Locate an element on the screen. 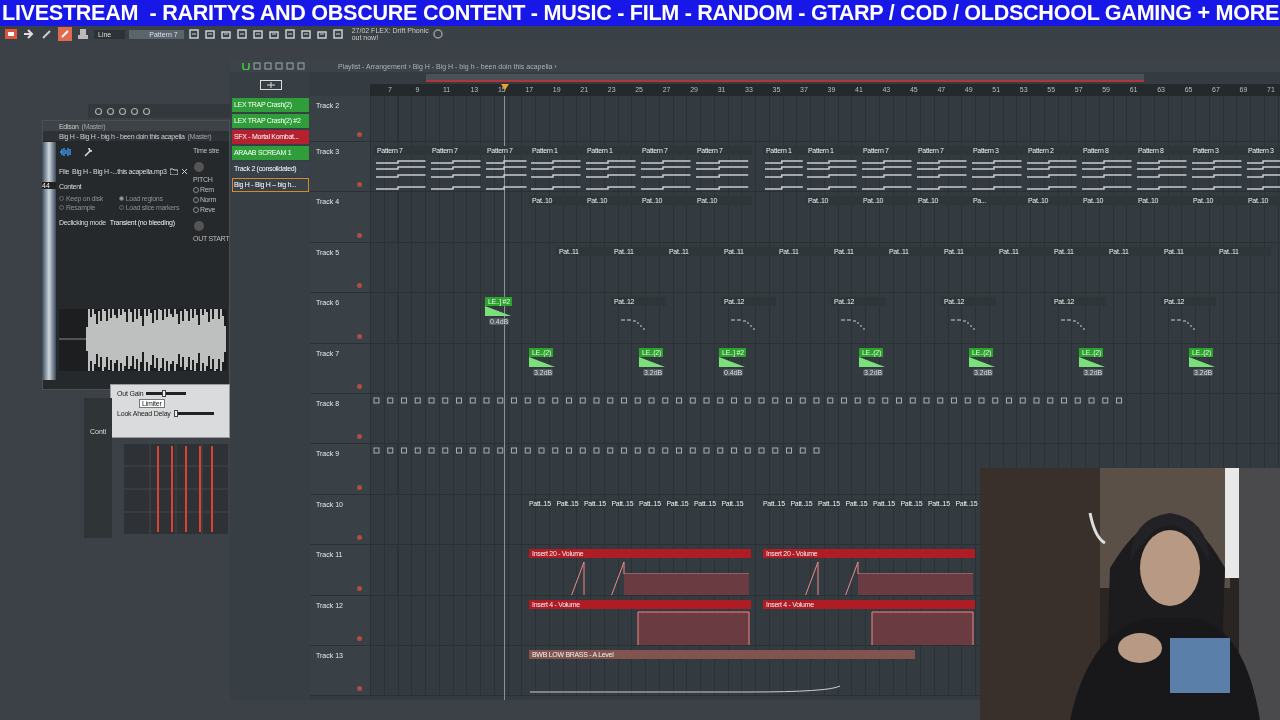 This screenshot has height=720, width=1280. pencil-icon is located at coordinates (47, 34).